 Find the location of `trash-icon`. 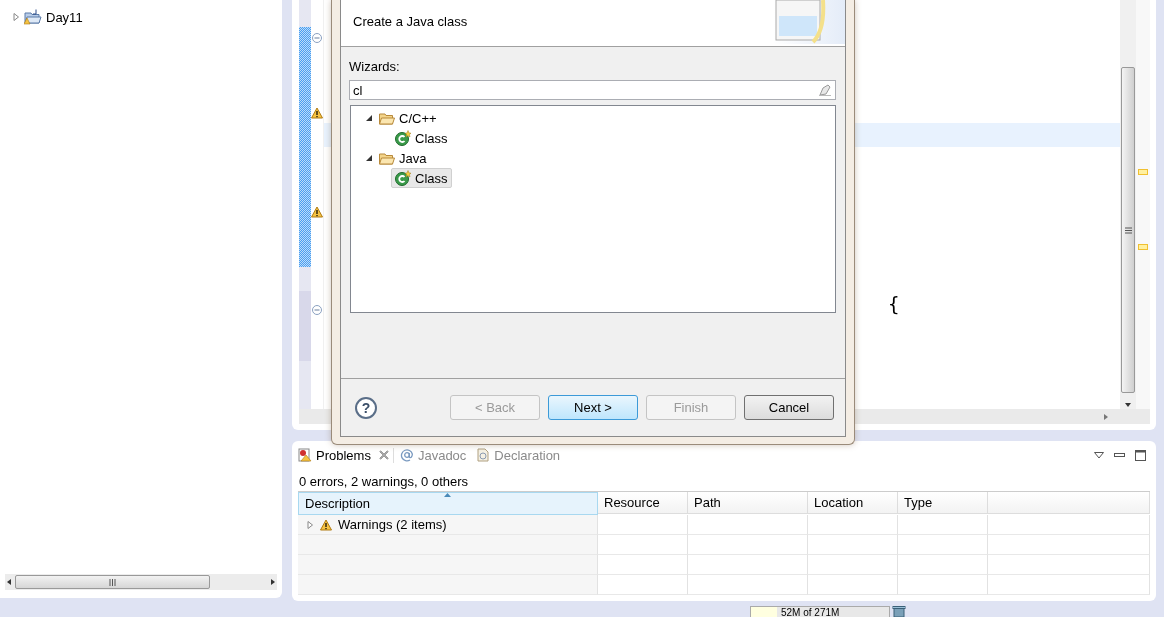

trash-icon is located at coordinates (899, 611).